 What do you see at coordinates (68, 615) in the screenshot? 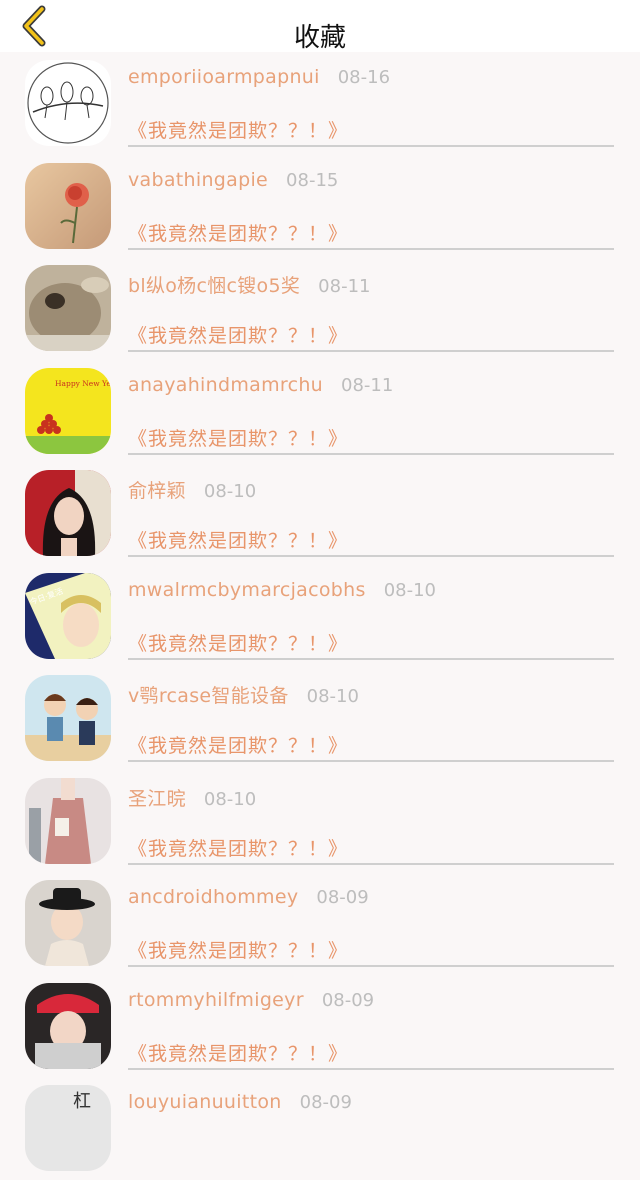
I see `avatar: 今日·复活` at bounding box center [68, 615].